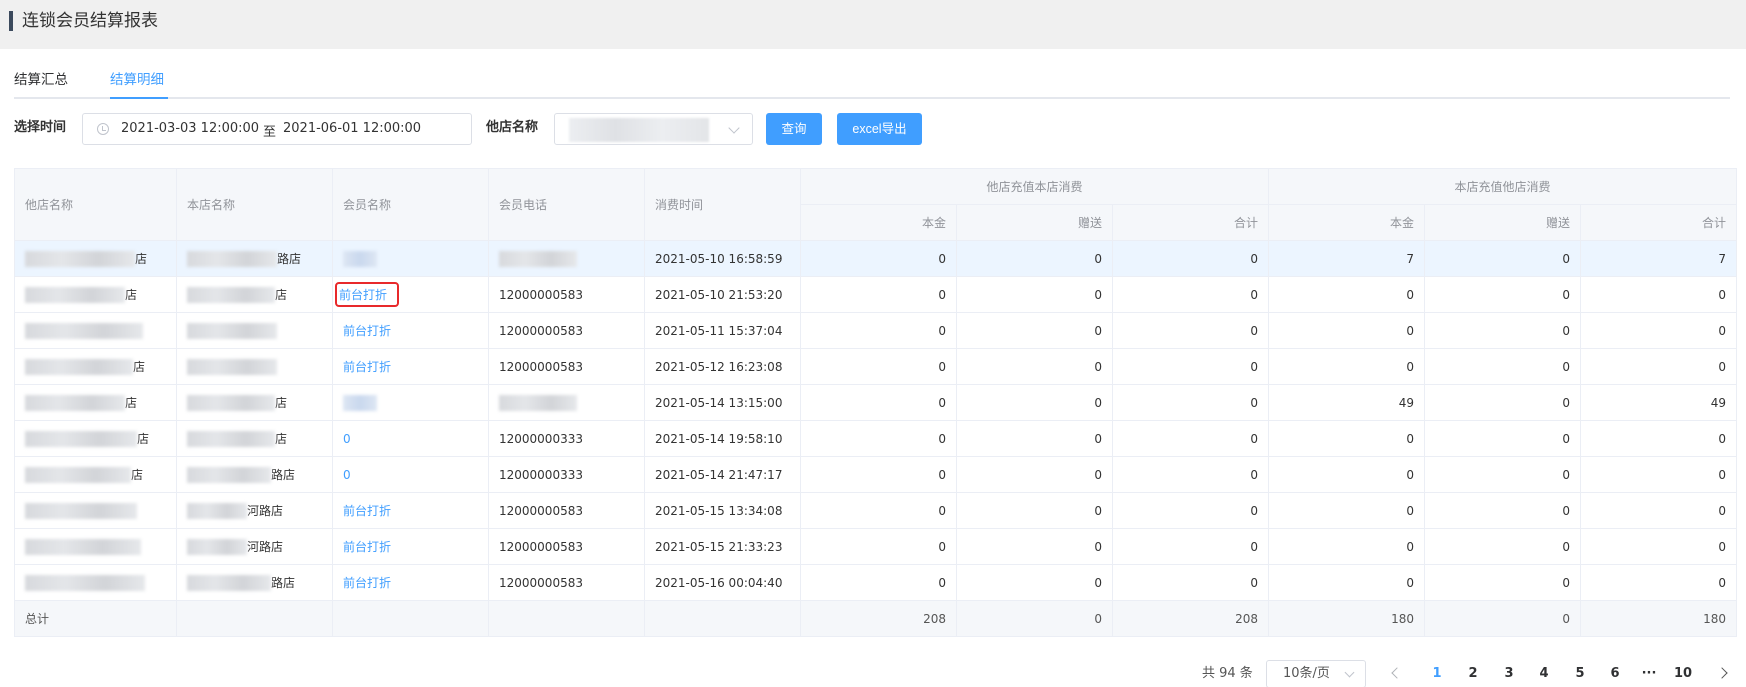  What do you see at coordinates (11, 21) in the screenshot?
I see `title-accent-bar` at bounding box center [11, 21].